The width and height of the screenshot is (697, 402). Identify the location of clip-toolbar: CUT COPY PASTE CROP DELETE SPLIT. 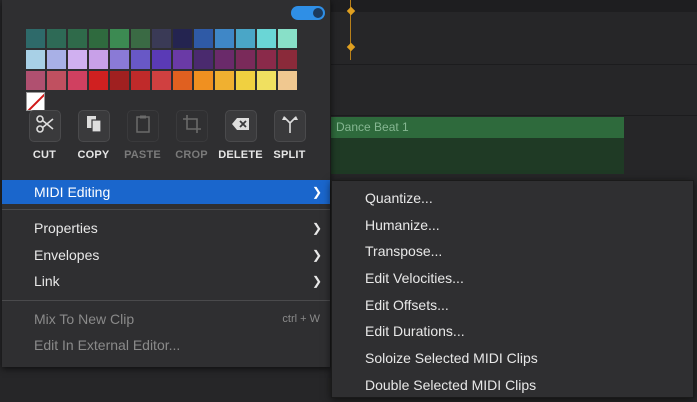
(167, 135).